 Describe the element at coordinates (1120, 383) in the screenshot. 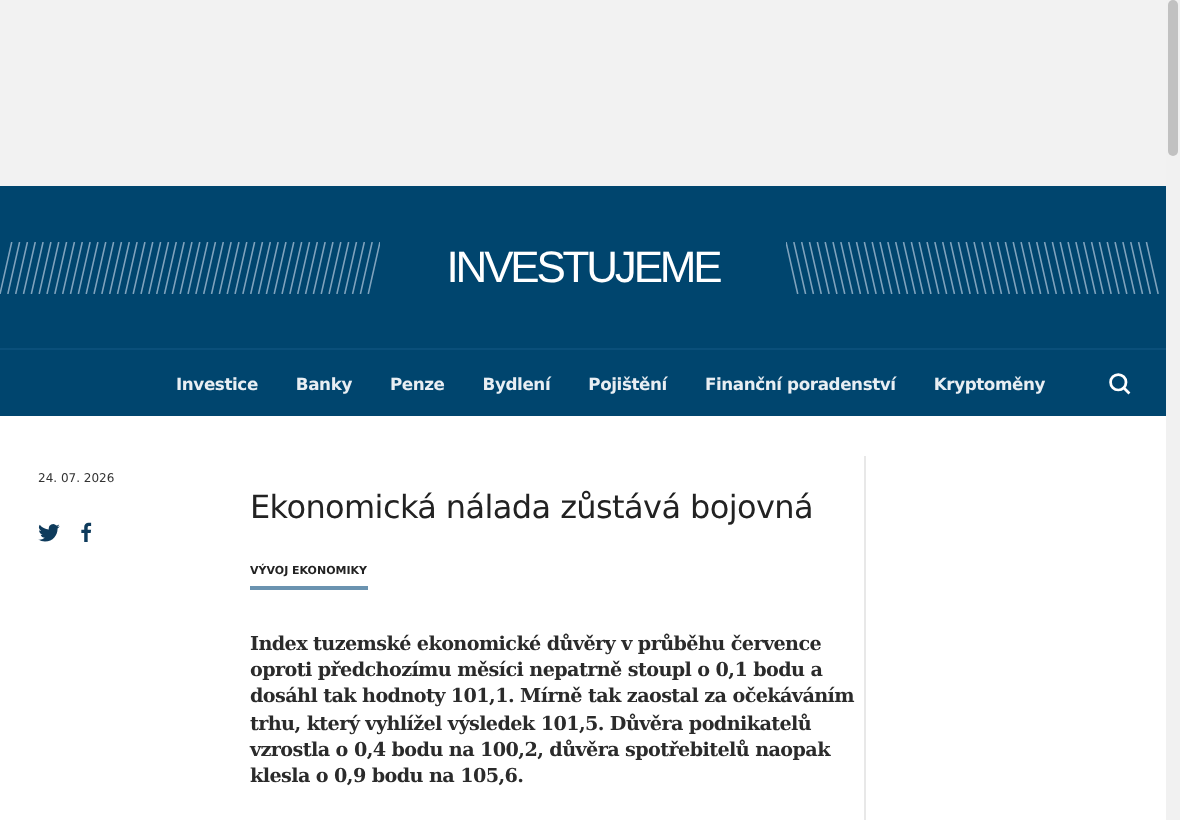

I see `search-icon` at that location.